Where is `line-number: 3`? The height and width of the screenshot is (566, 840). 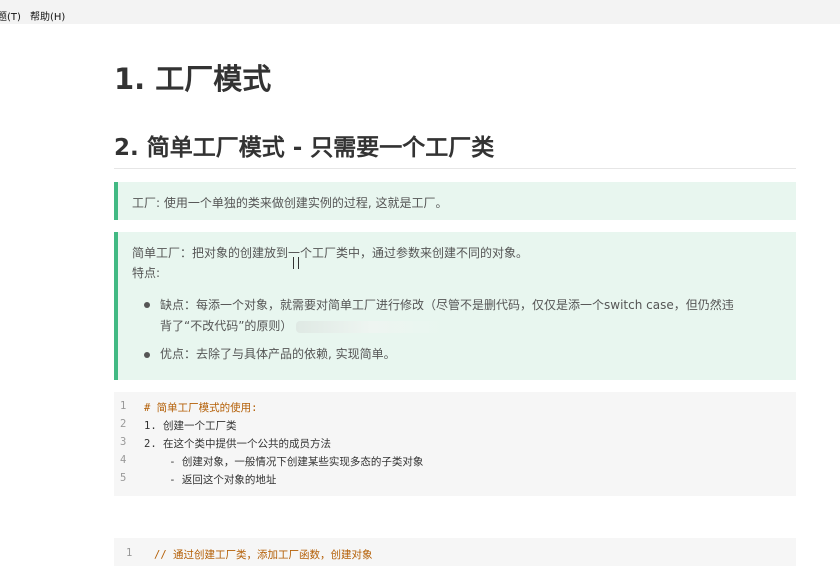
line-number: 3 is located at coordinates (123, 442).